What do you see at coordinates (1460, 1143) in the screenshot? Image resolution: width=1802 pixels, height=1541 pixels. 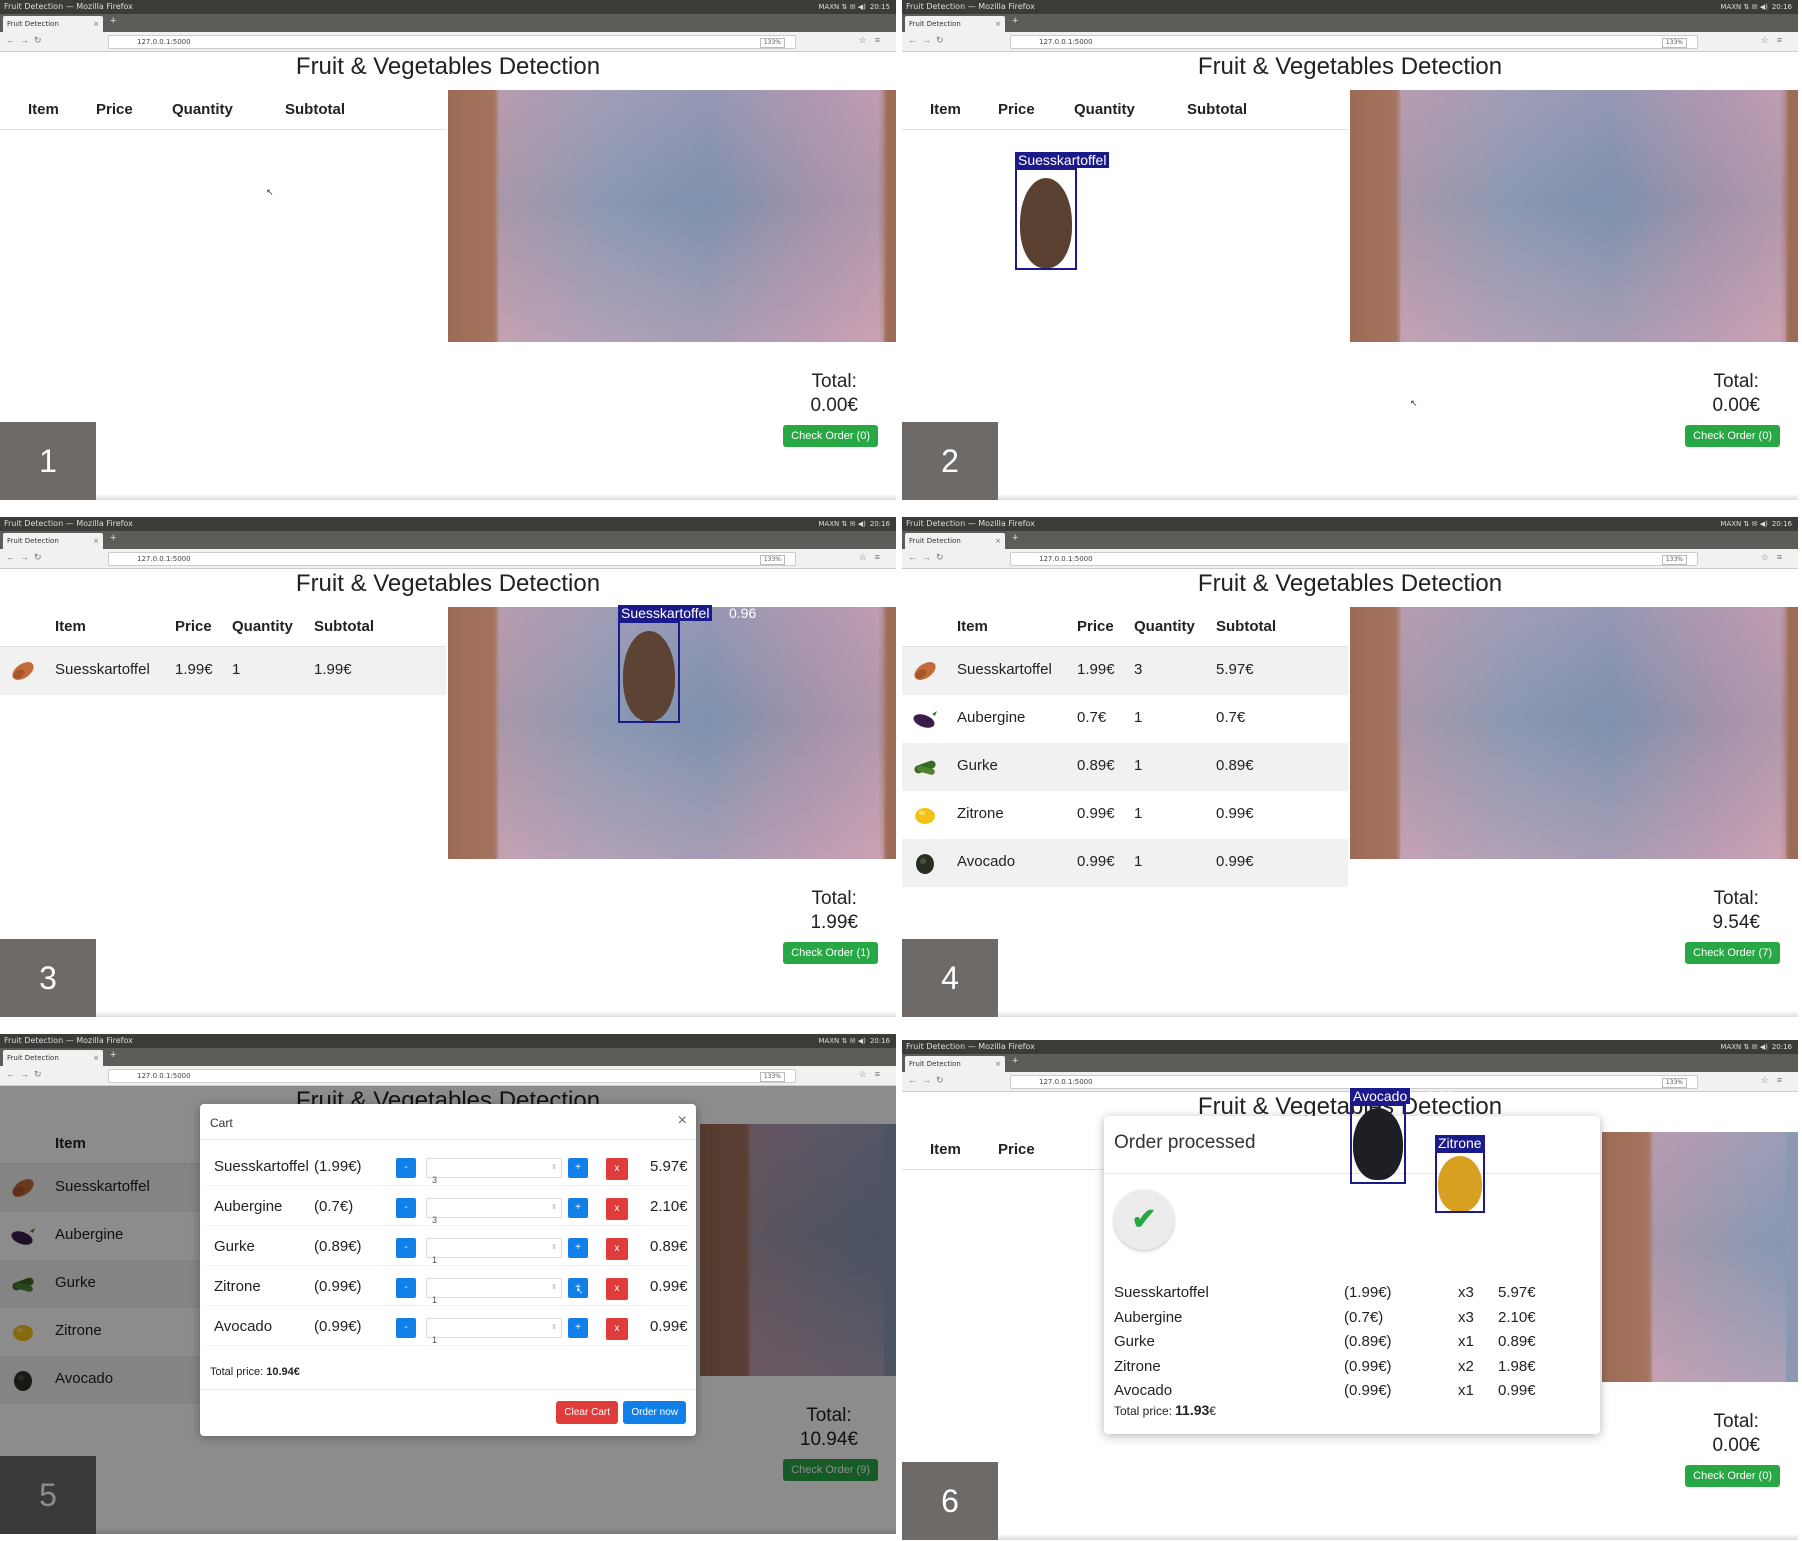 I see `detection-label: Zitrone` at bounding box center [1460, 1143].